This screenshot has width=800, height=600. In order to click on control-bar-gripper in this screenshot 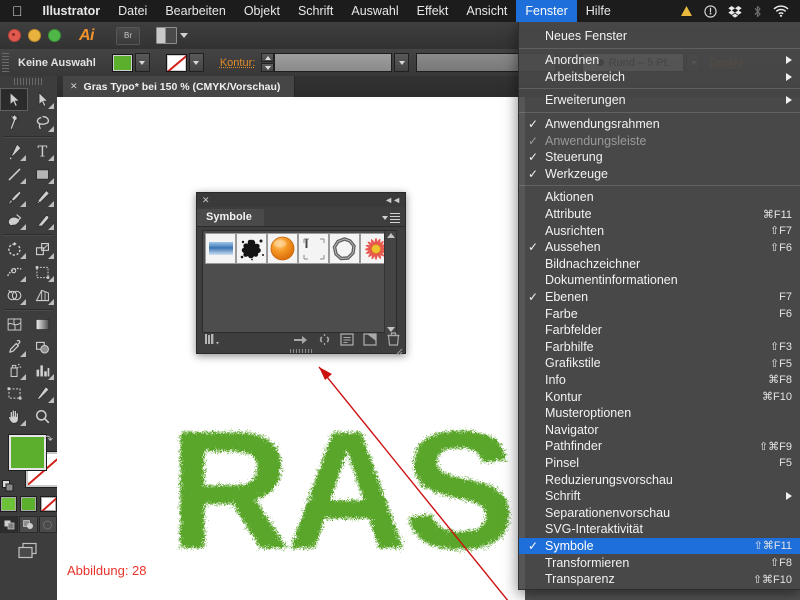, I will do `click(5, 62)`.